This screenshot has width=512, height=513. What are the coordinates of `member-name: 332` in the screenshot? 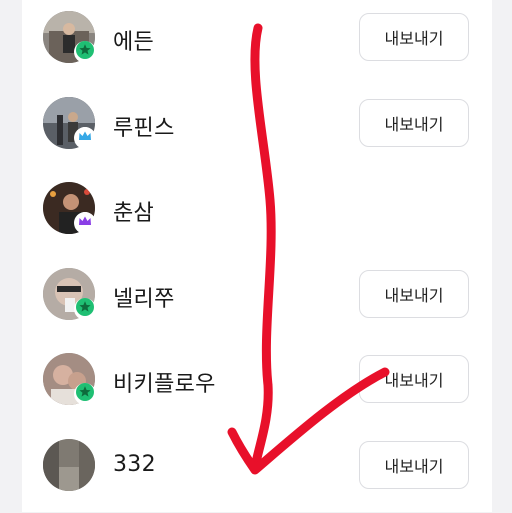 It's located at (134, 464).